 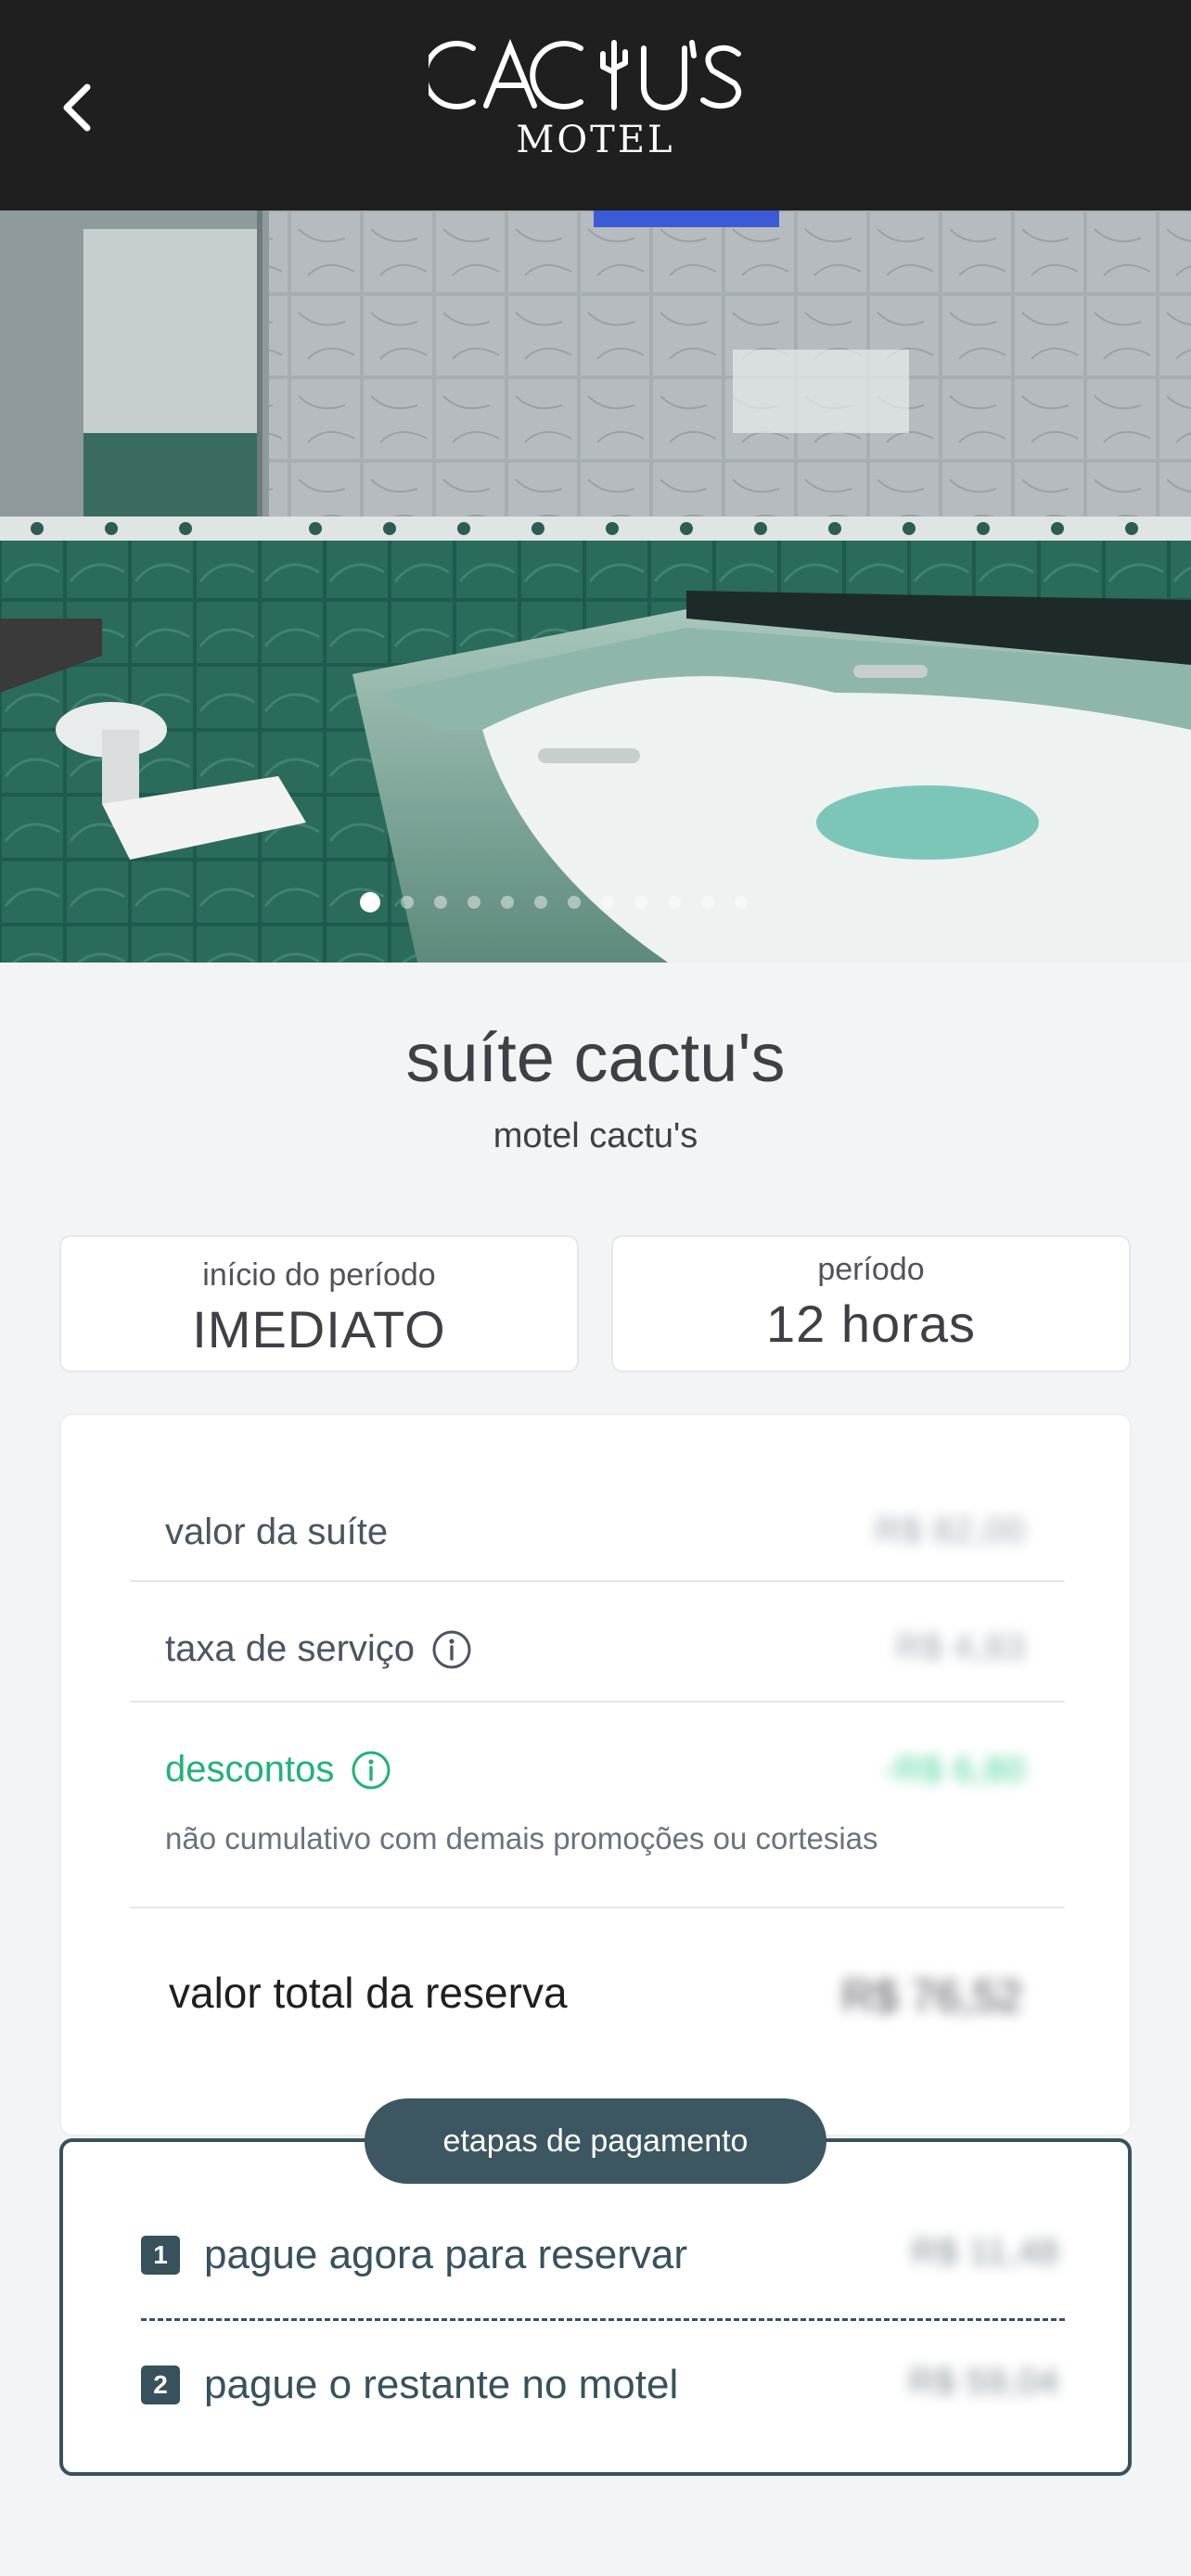 I want to click on total-value: R$ 76,52, so click(x=931, y=1996).